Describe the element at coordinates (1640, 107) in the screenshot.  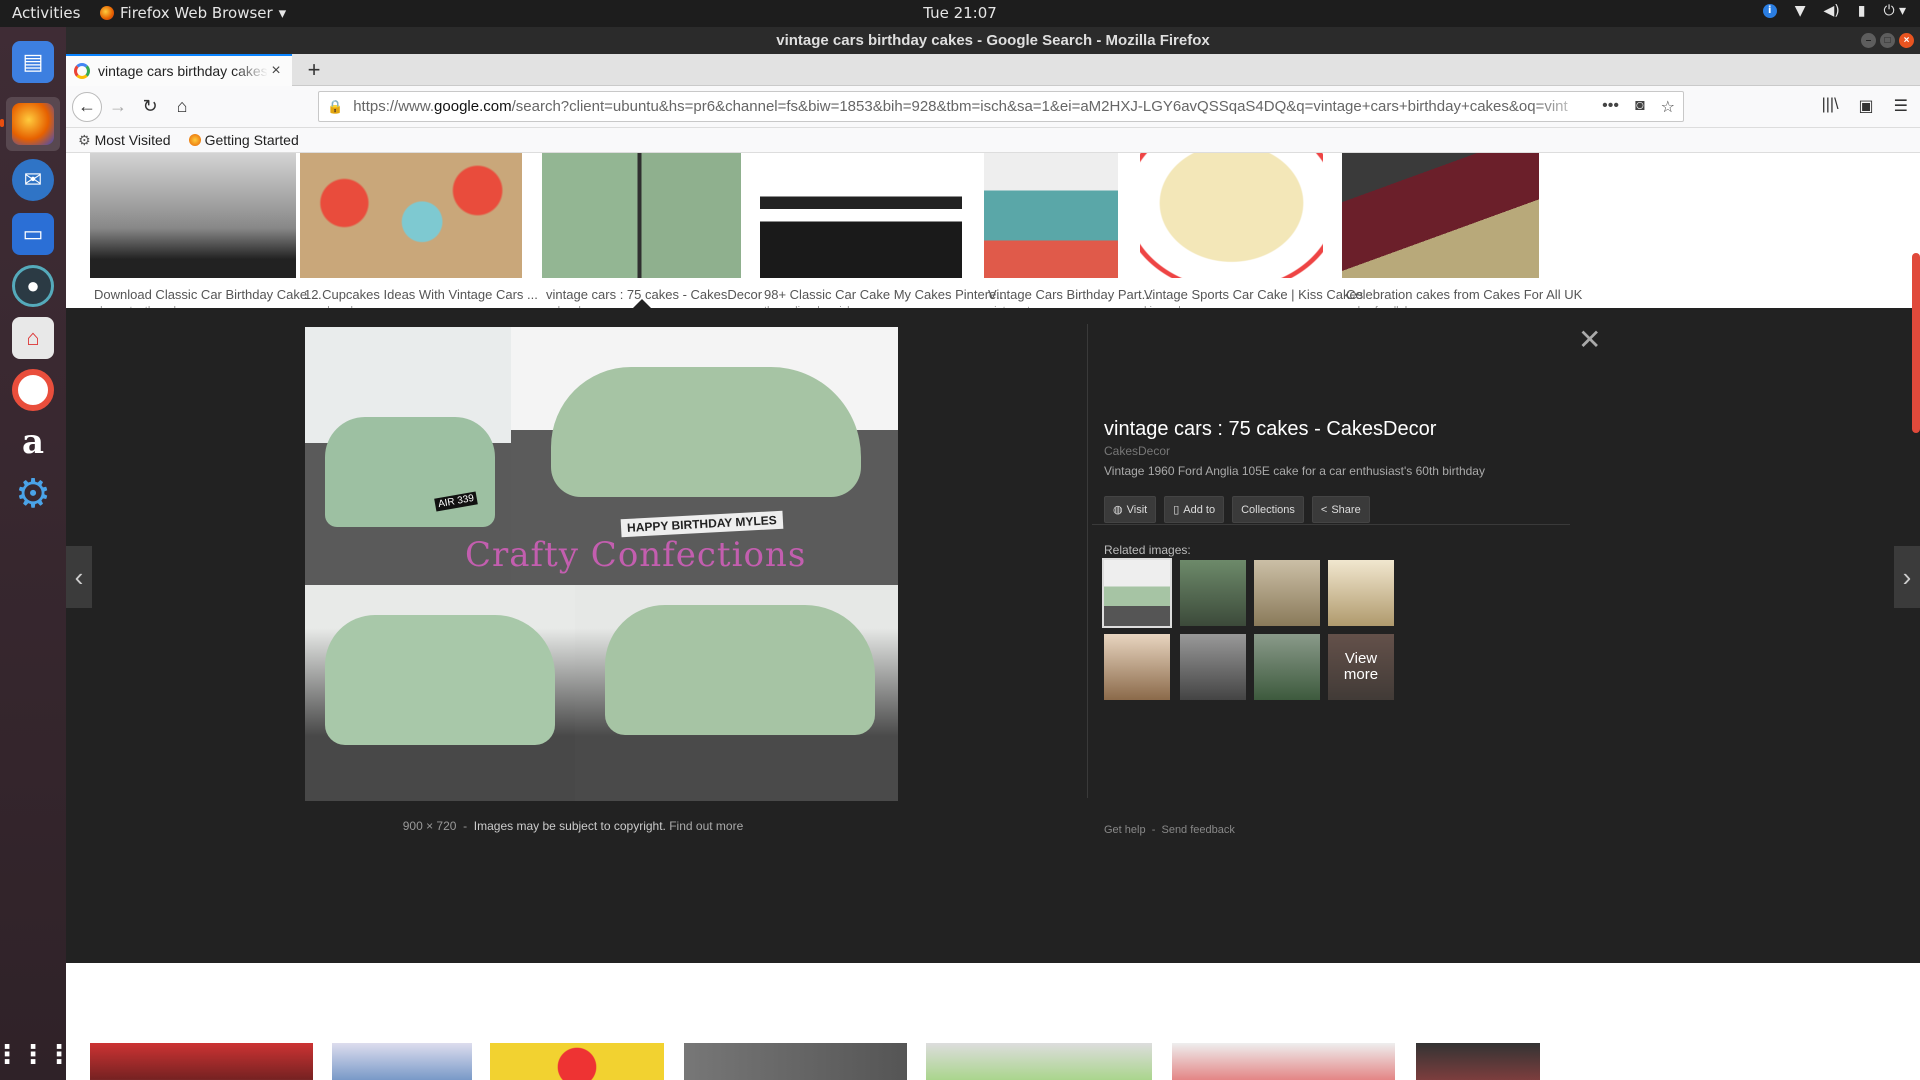
I see `pocket-icon: ◙` at that location.